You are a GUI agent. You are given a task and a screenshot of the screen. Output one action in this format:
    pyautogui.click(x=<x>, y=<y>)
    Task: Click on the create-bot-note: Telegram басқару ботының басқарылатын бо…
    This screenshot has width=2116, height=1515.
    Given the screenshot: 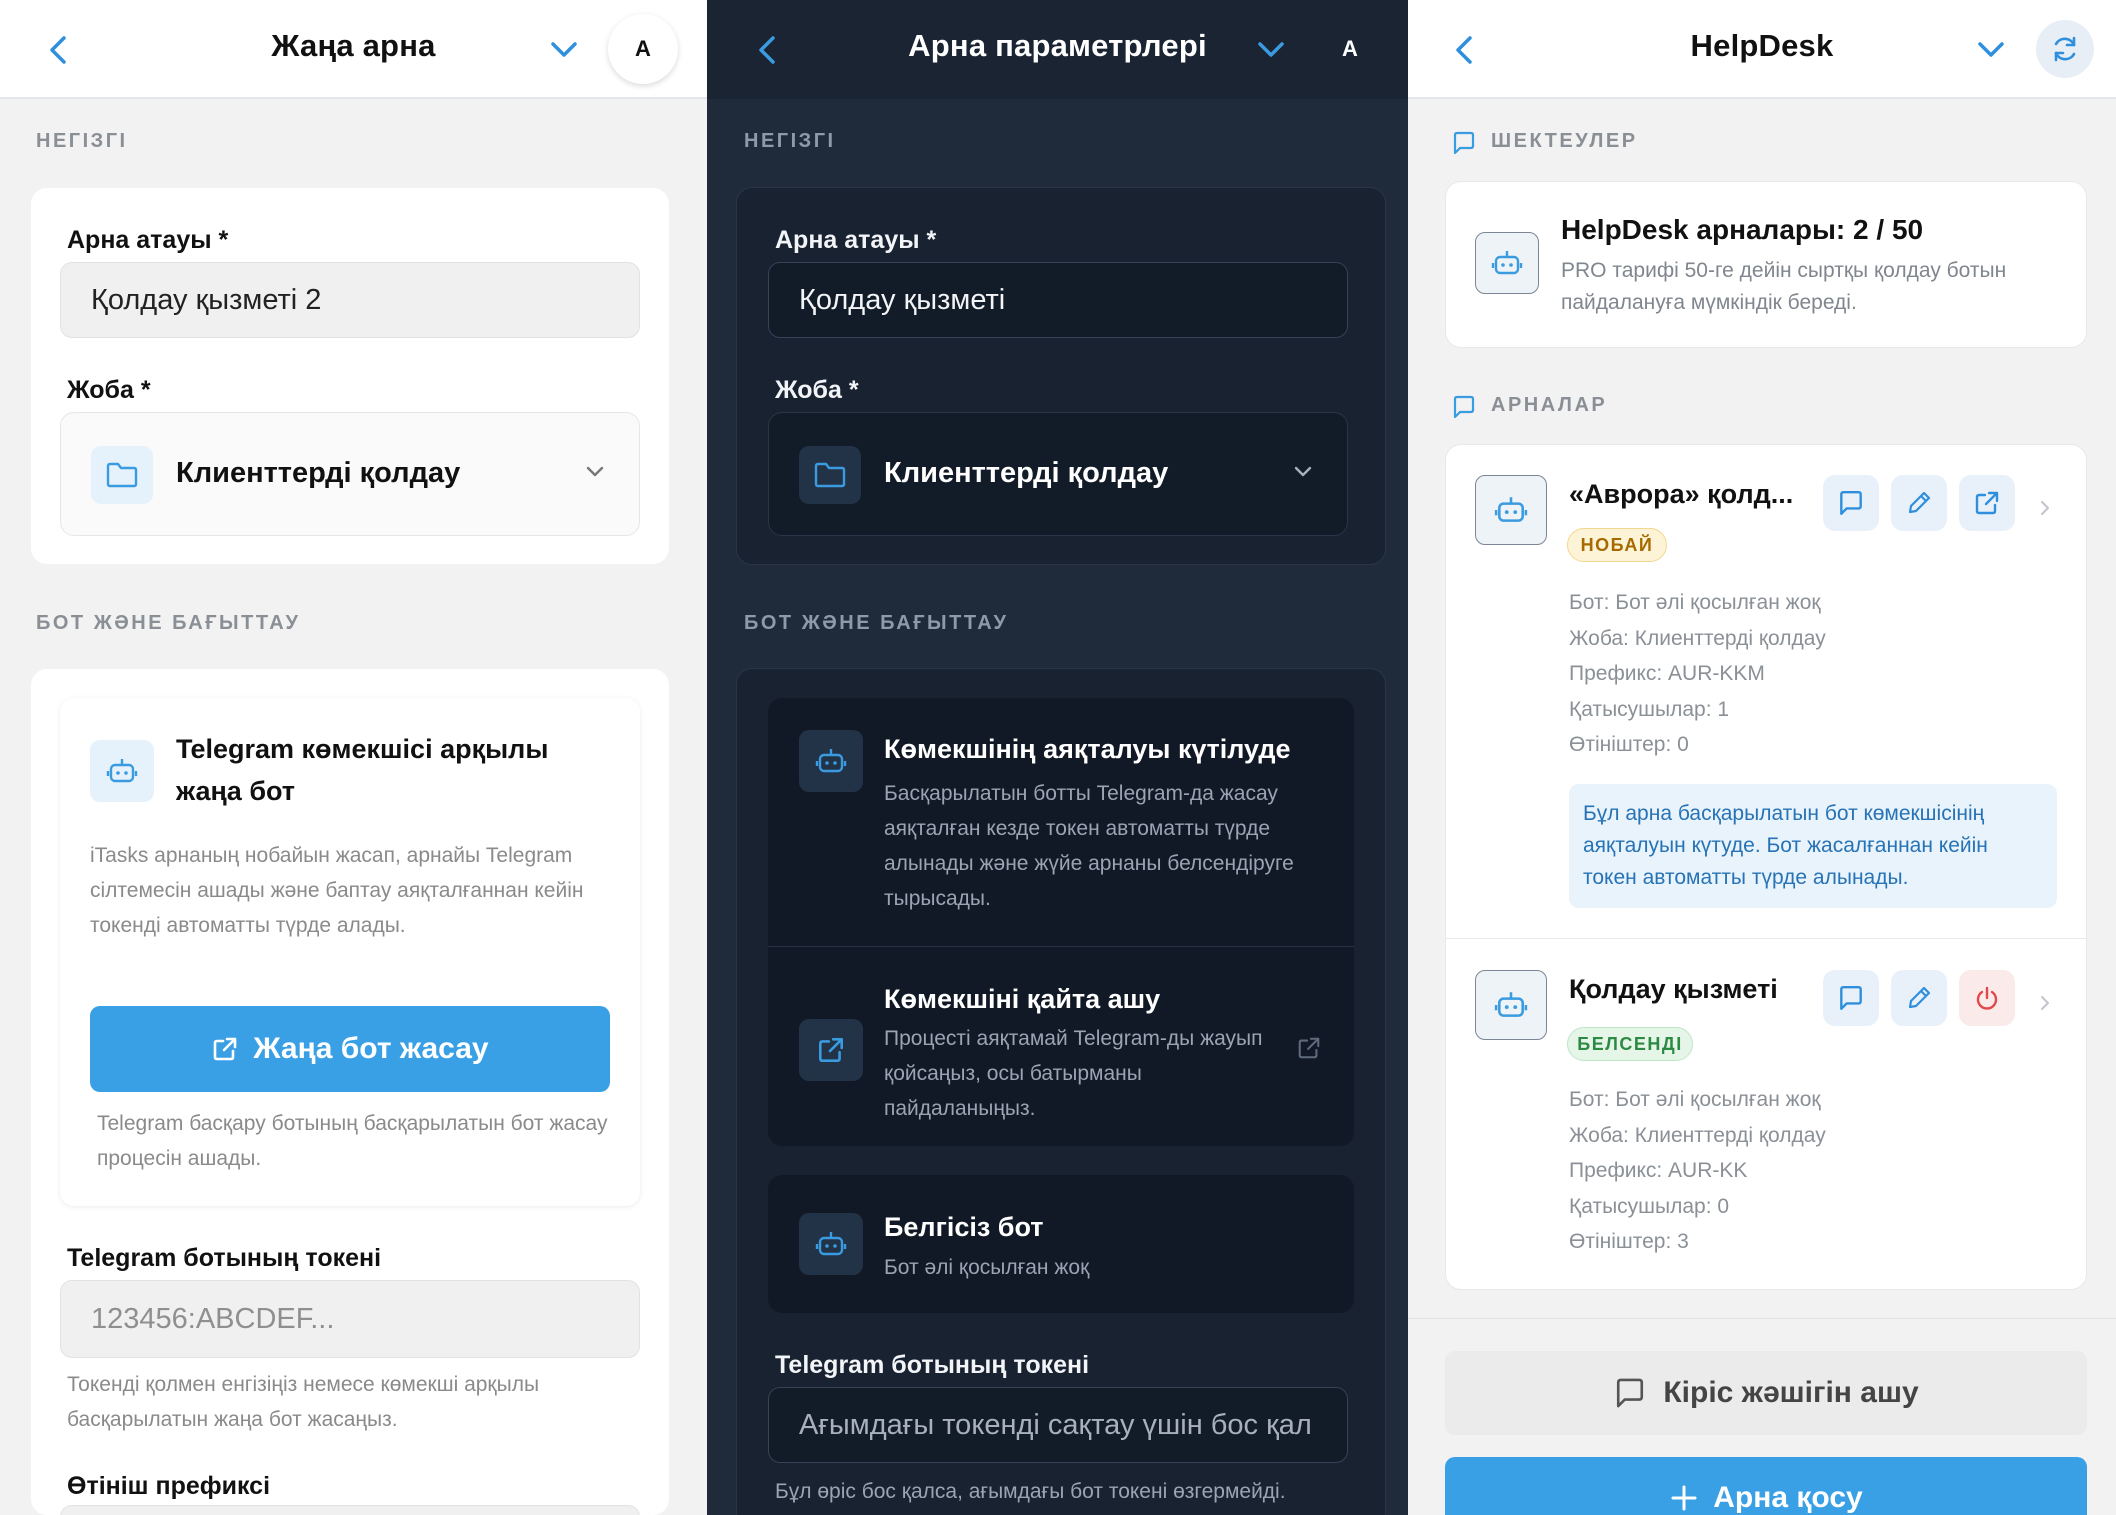 What is the action you would take?
    pyautogui.click(x=352, y=1141)
    